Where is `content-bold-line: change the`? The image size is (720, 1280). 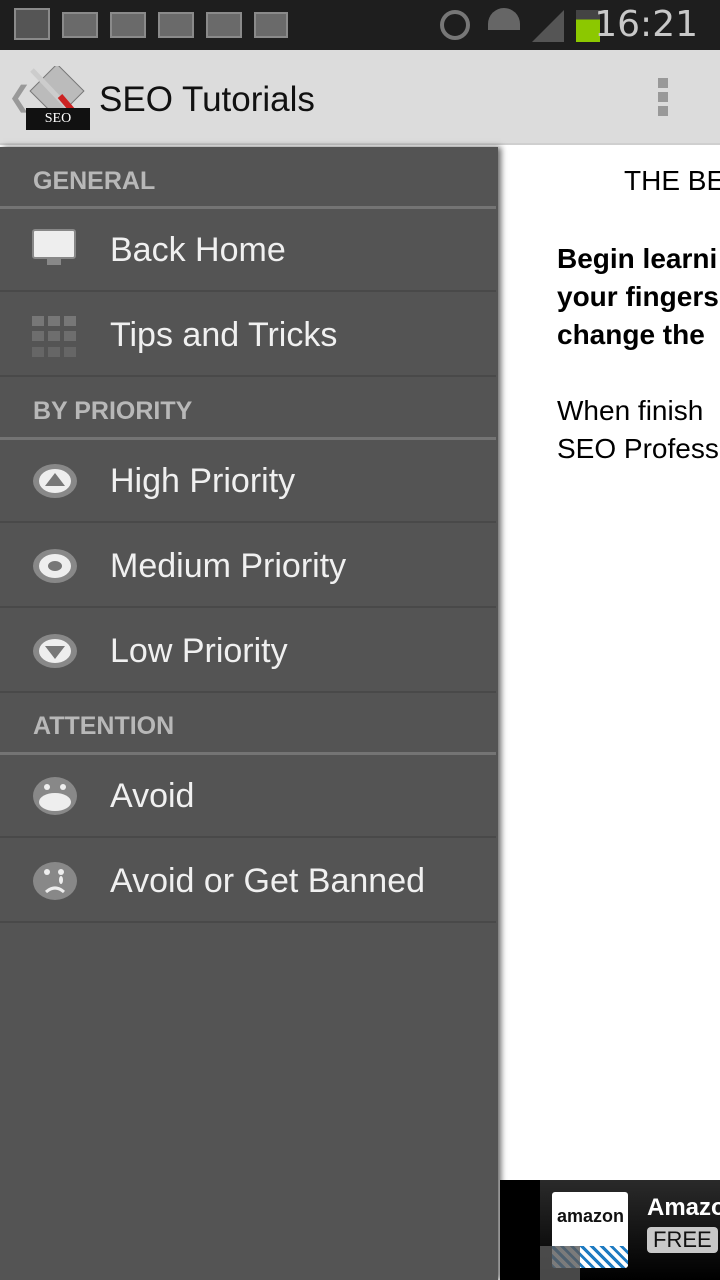
content-bold-line: change the is located at coordinates (631, 334).